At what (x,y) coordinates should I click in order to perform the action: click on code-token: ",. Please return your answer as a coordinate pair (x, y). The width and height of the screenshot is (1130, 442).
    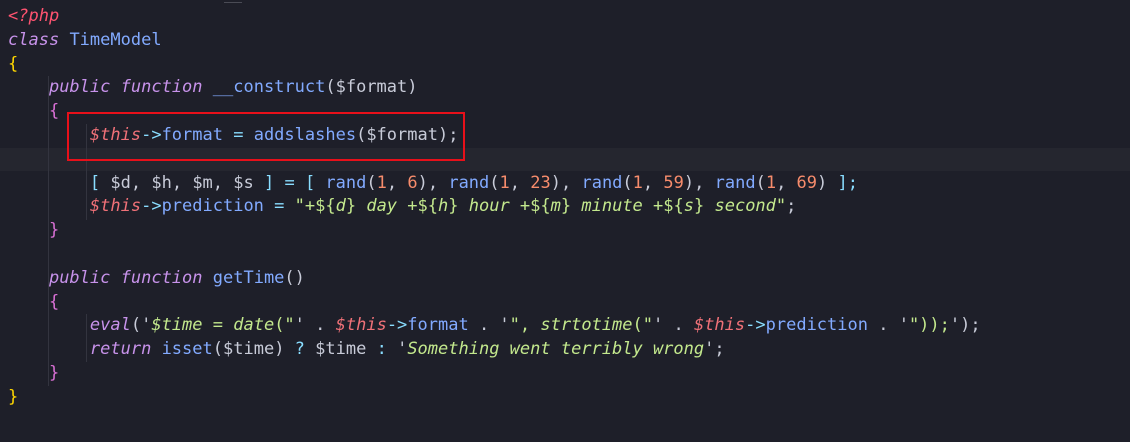
    Looking at the image, I should click on (525, 325).